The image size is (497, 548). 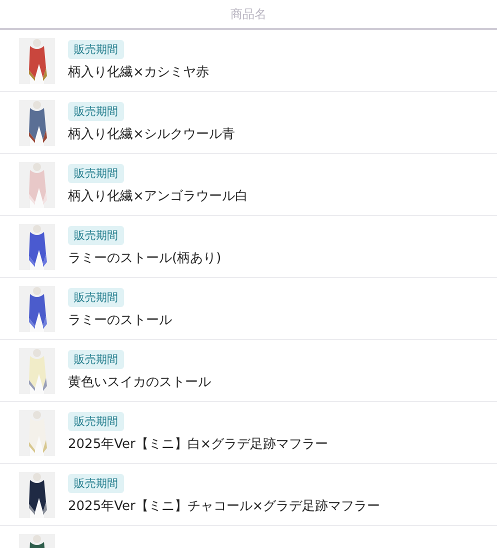 I want to click on product-name: ラミーのストール, so click(x=120, y=320).